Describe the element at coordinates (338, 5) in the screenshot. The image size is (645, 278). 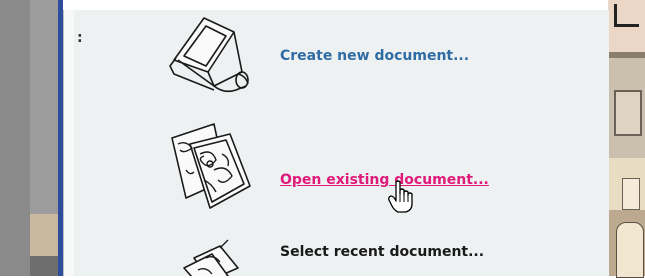
I see `panel-top-frame` at that location.